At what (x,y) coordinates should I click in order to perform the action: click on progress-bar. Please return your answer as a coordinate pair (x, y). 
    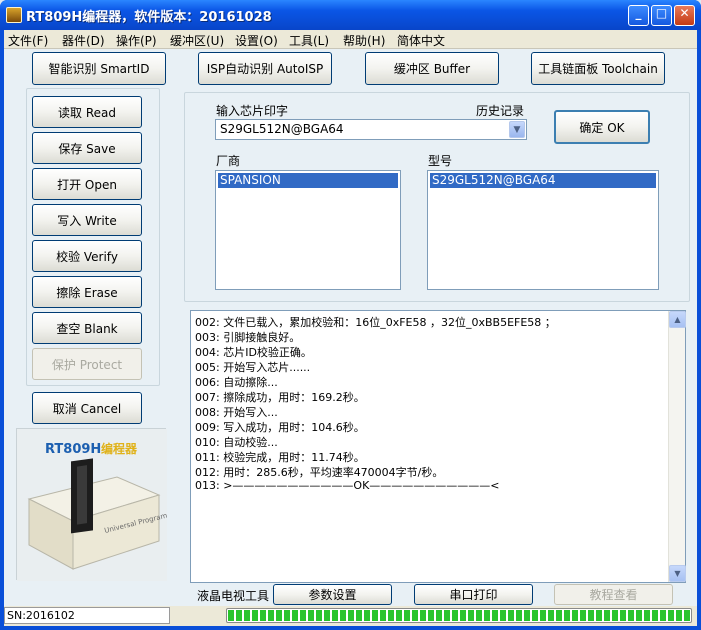
    Looking at the image, I should click on (459, 615).